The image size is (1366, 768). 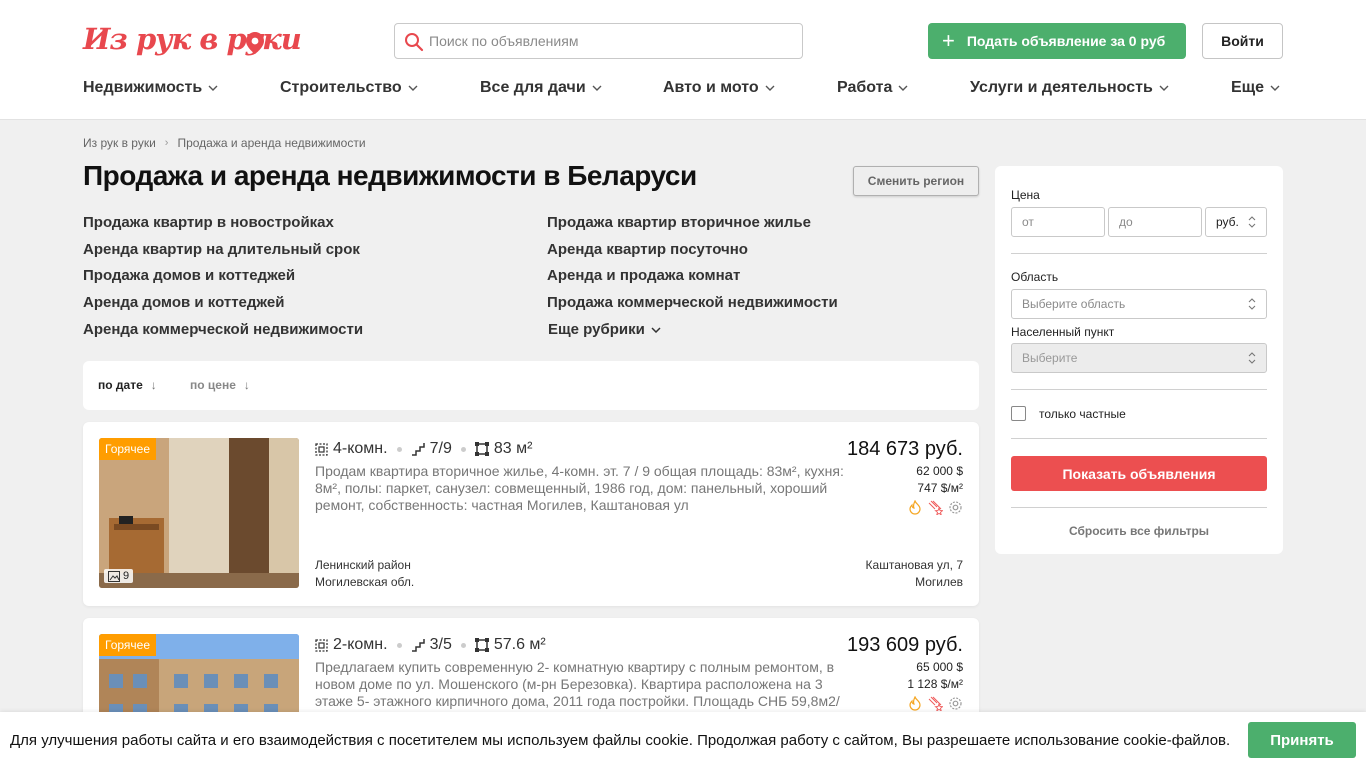 What do you see at coordinates (541, 88) in the screenshot?
I see `nav-item-garden: Все для дачи` at bounding box center [541, 88].